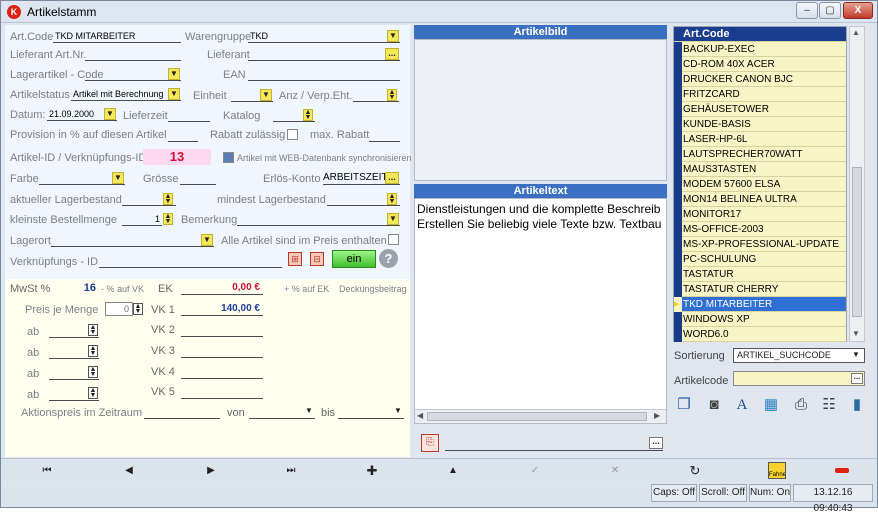 The height and width of the screenshot is (517, 878). What do you see at coordinates (537, 416) in the screenshot?
I see `hscroll-thumb` at bounding box center [537, 416].